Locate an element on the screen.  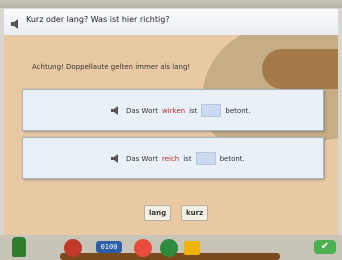
check-icon: ✔ is located at coordinates (325, 247).